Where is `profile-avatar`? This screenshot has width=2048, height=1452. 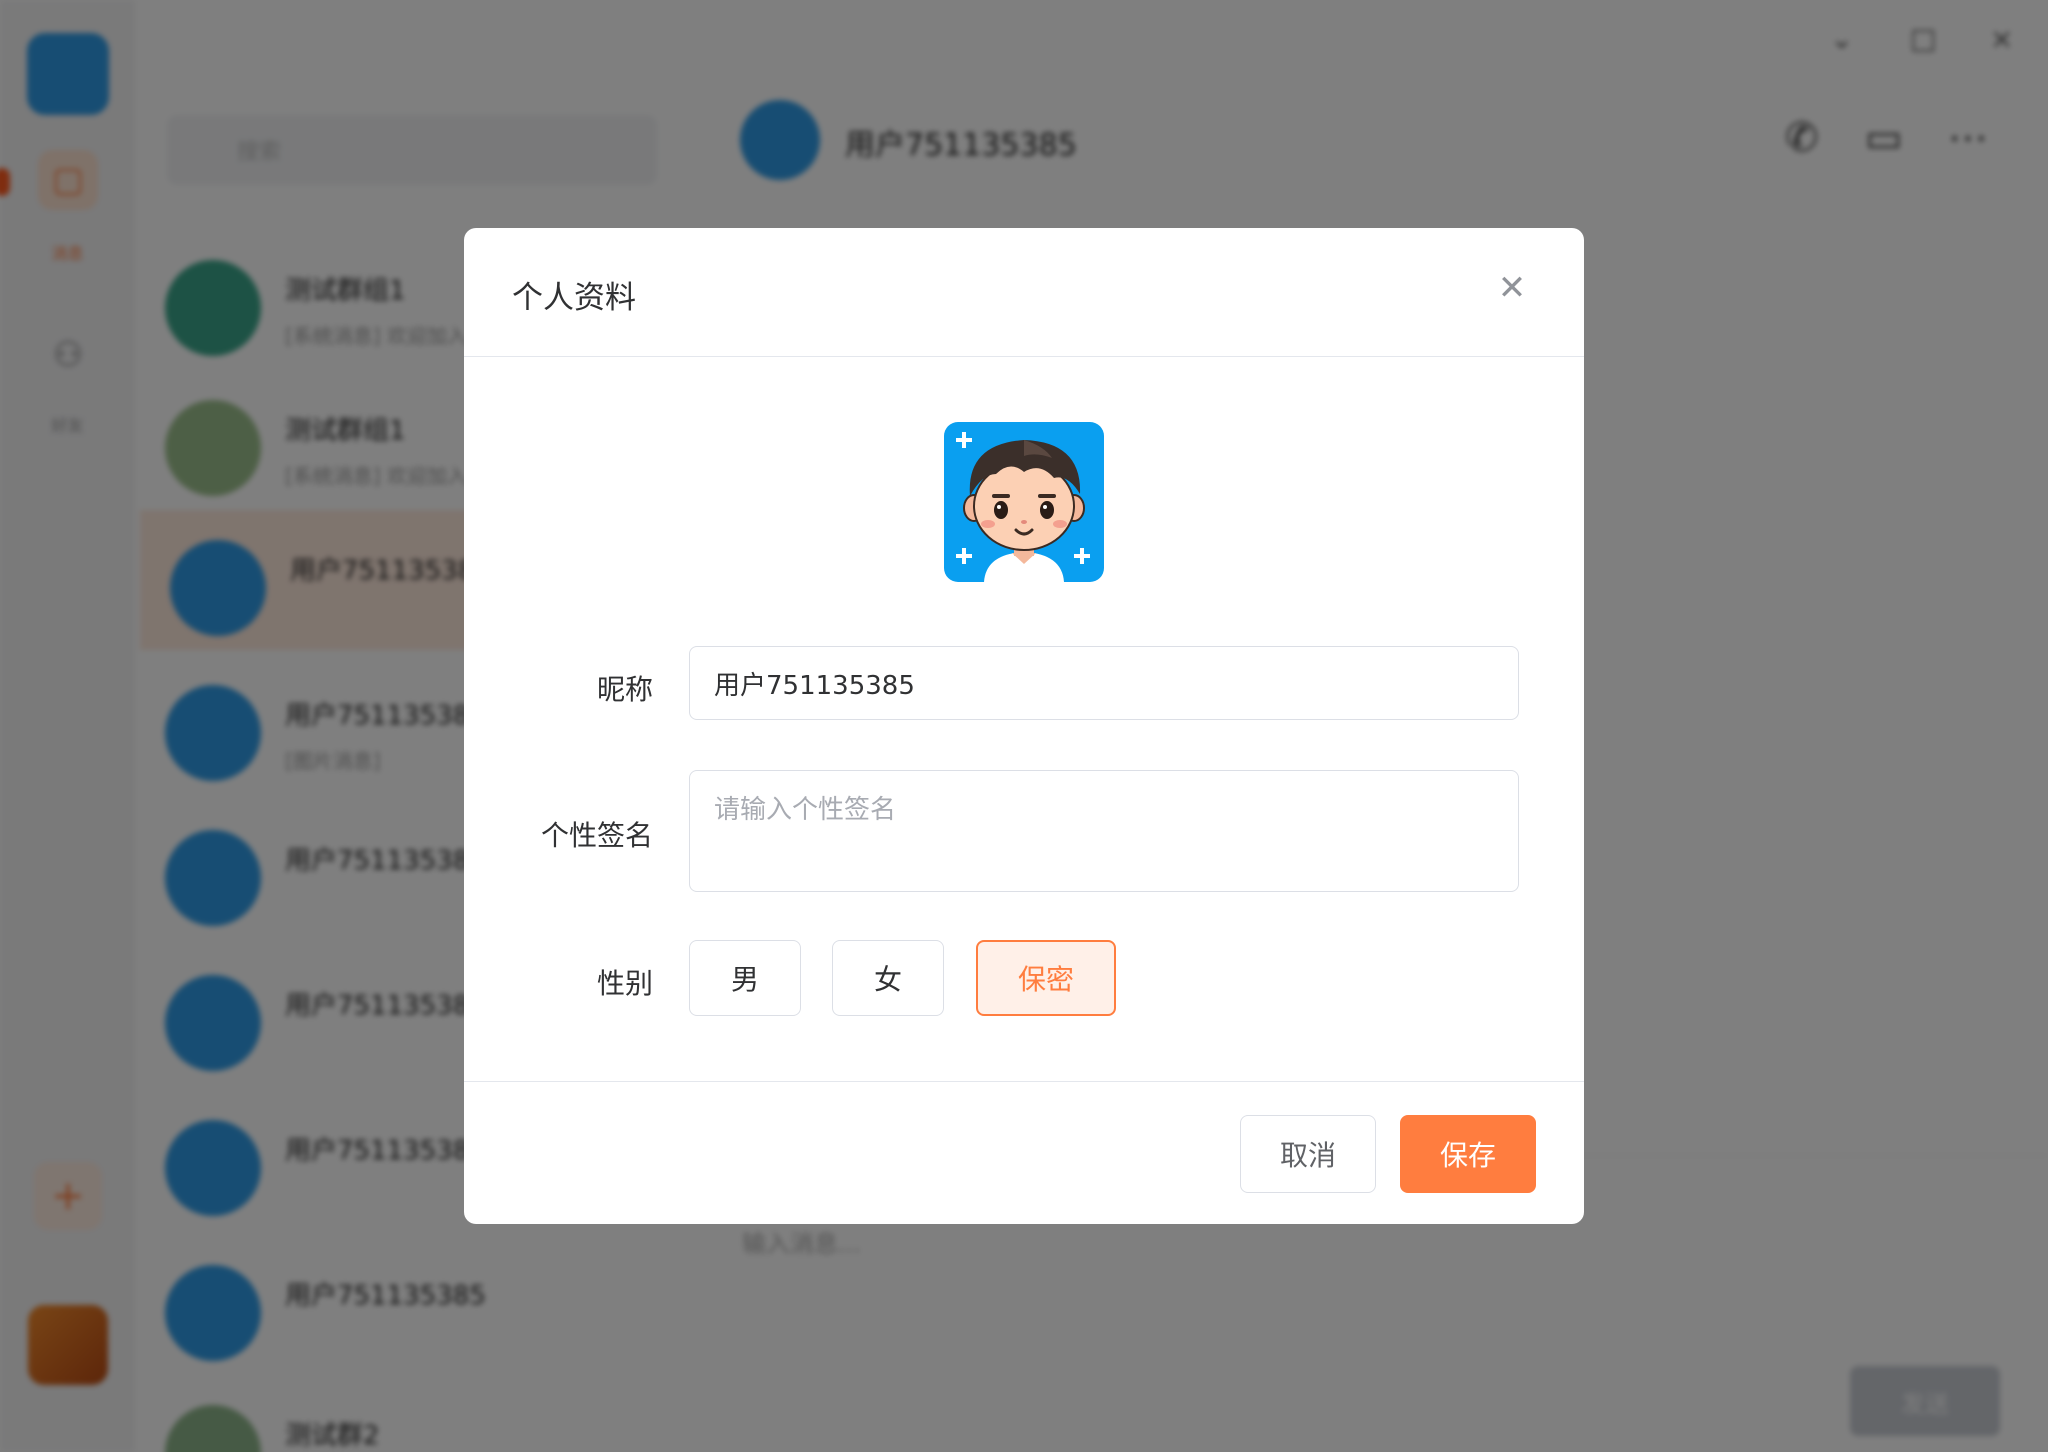 profile-avatar is located at coordinates (1024, 502).